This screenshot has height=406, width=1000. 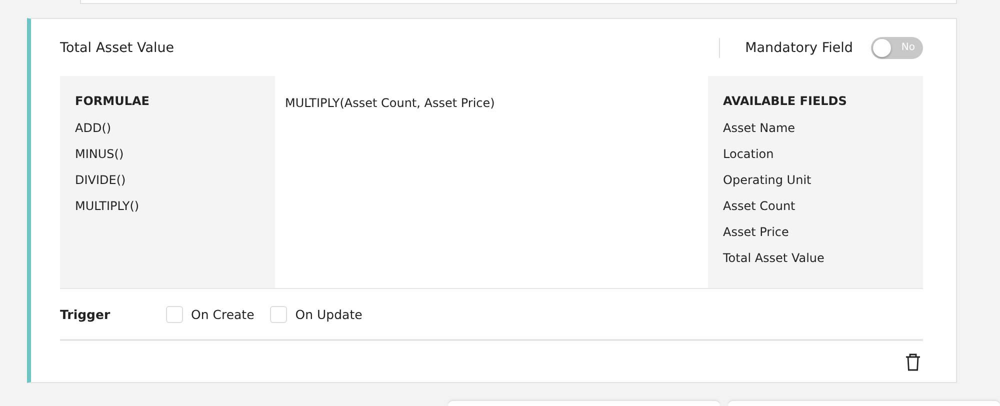 I want to click on checkbox-label: On Create, so click(x=222, y=314).